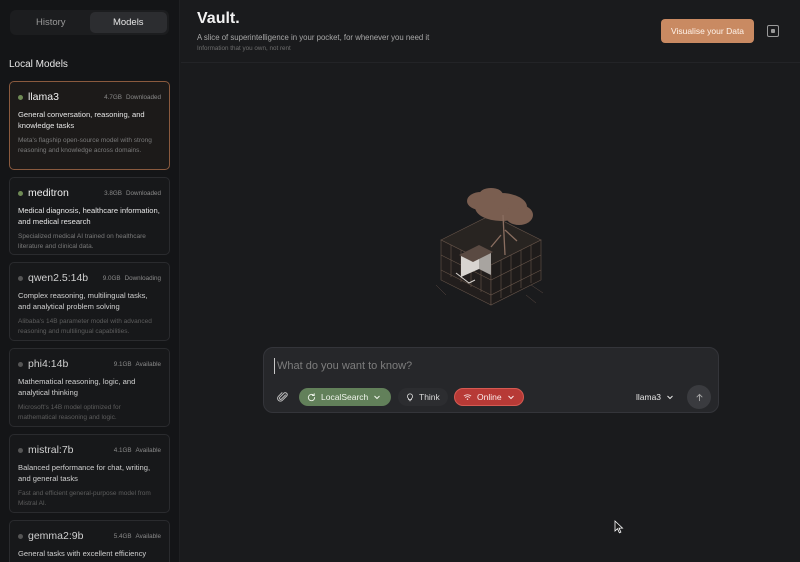 Image resolution: width=800 pixels, height=562 pixels. I want to click on prompt-input, so click(484, 366).